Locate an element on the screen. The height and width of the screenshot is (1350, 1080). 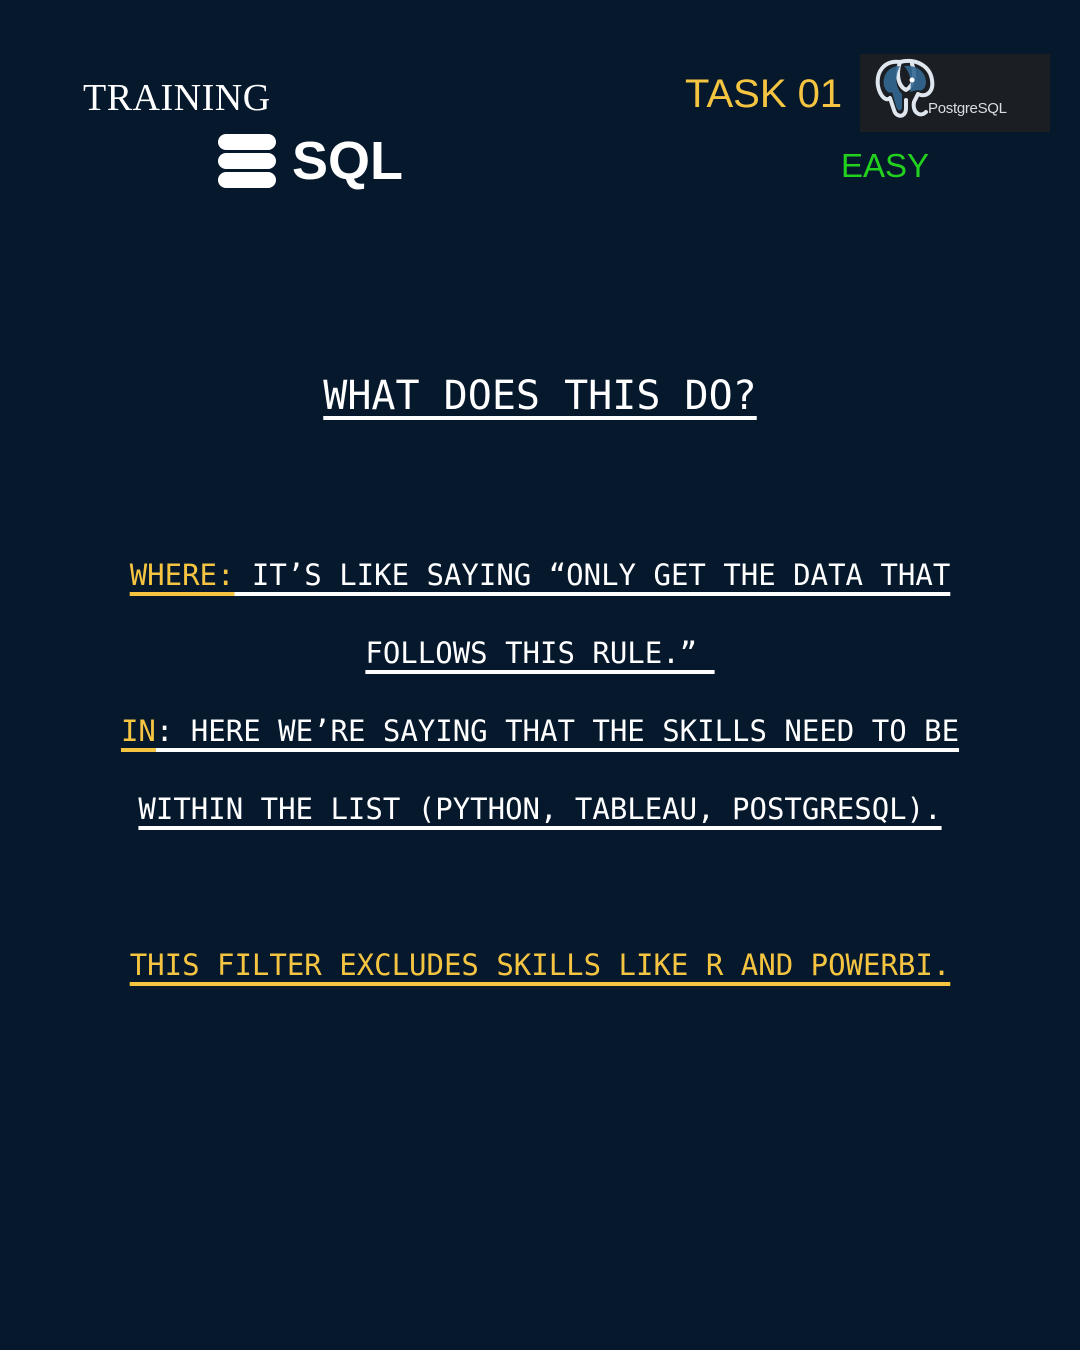
sql-logo: SQL is located at coordinates (309, 161).